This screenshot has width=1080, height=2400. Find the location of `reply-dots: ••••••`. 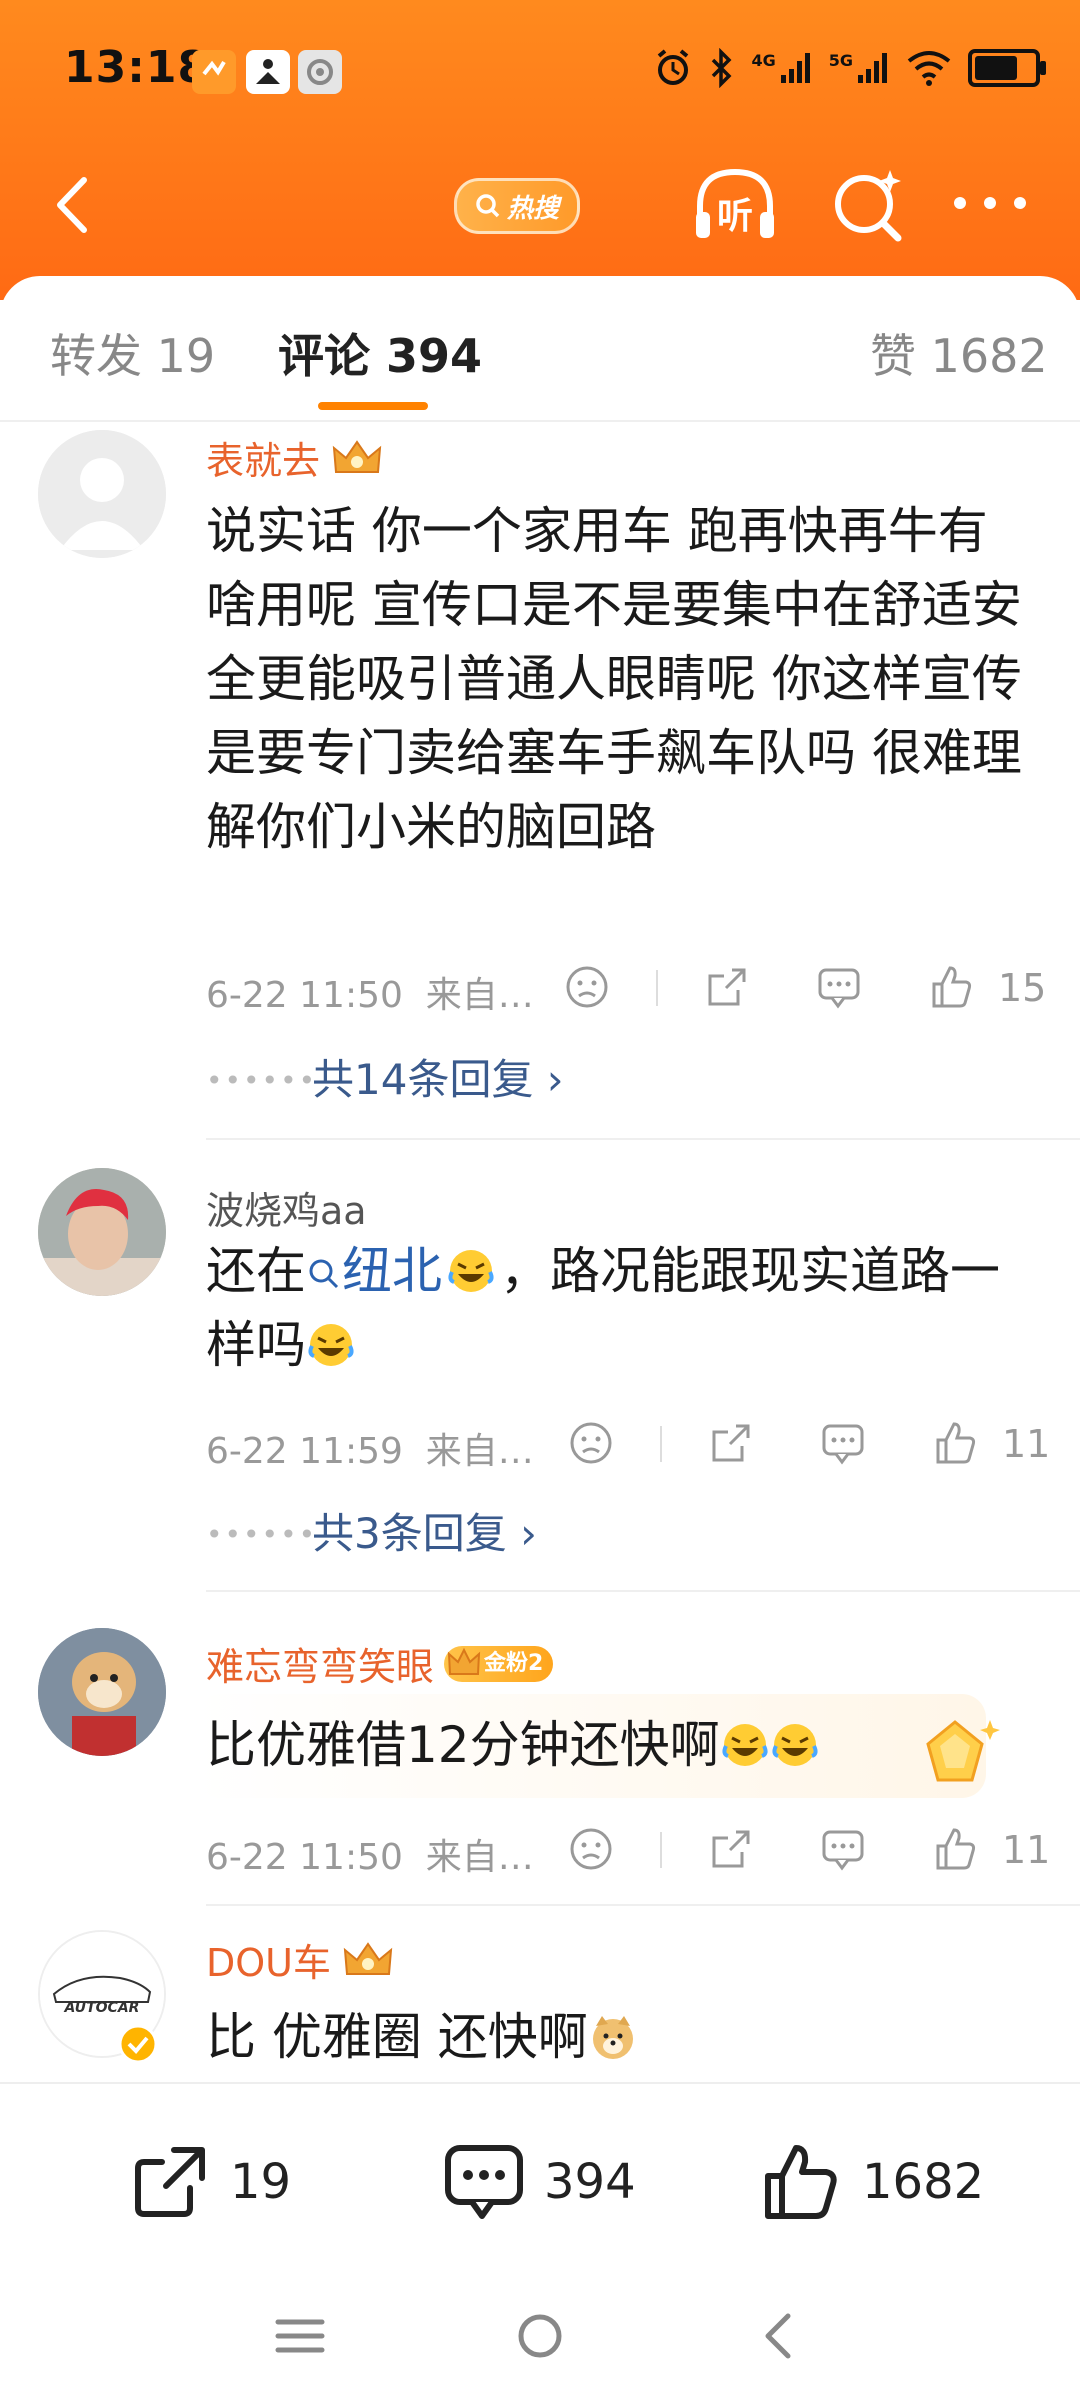

reply-dots: •••••• is located at coordinates (262, 1080).